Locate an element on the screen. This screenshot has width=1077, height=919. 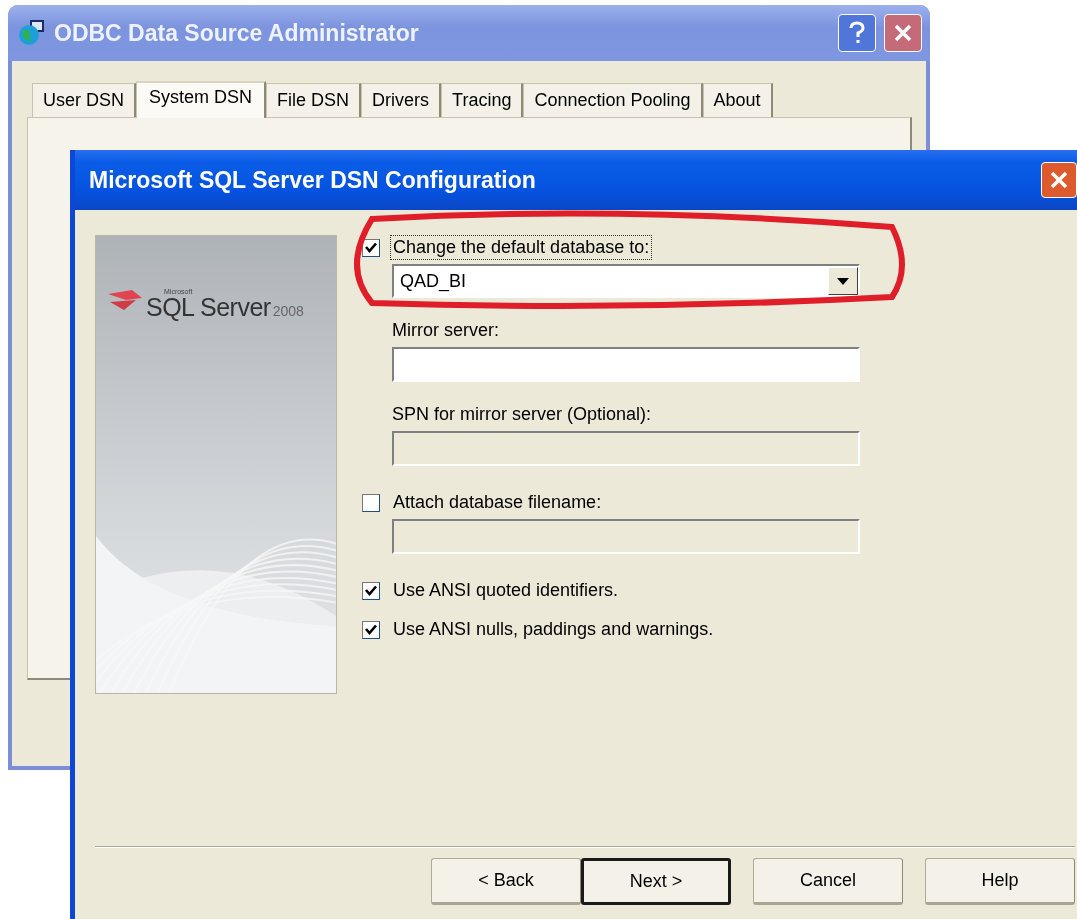
database-dropdown: QAD_BI is located at coordinates (626, 281).